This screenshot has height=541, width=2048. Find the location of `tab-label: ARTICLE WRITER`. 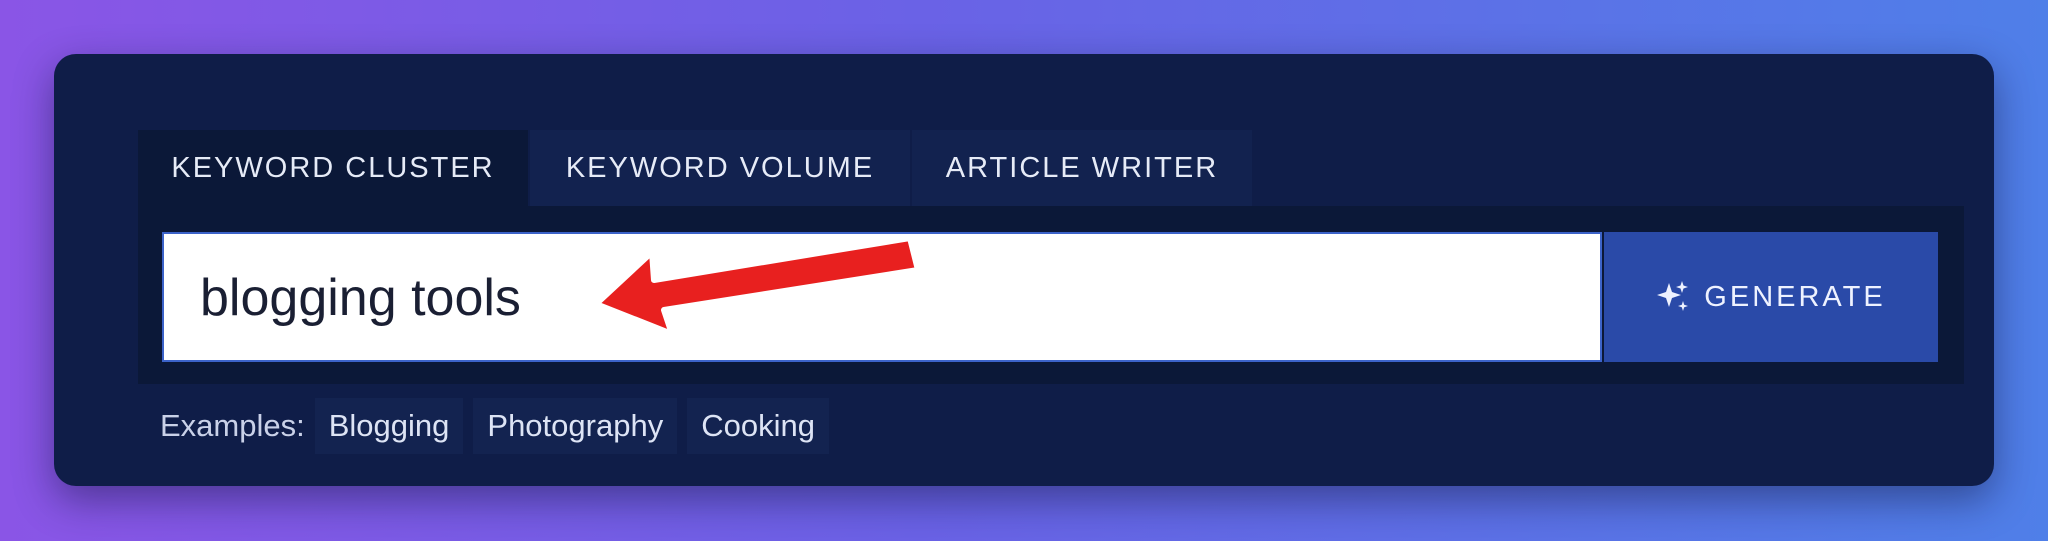

tab-label: ARTICLE WRITER is located at coordinates (1082, 167).